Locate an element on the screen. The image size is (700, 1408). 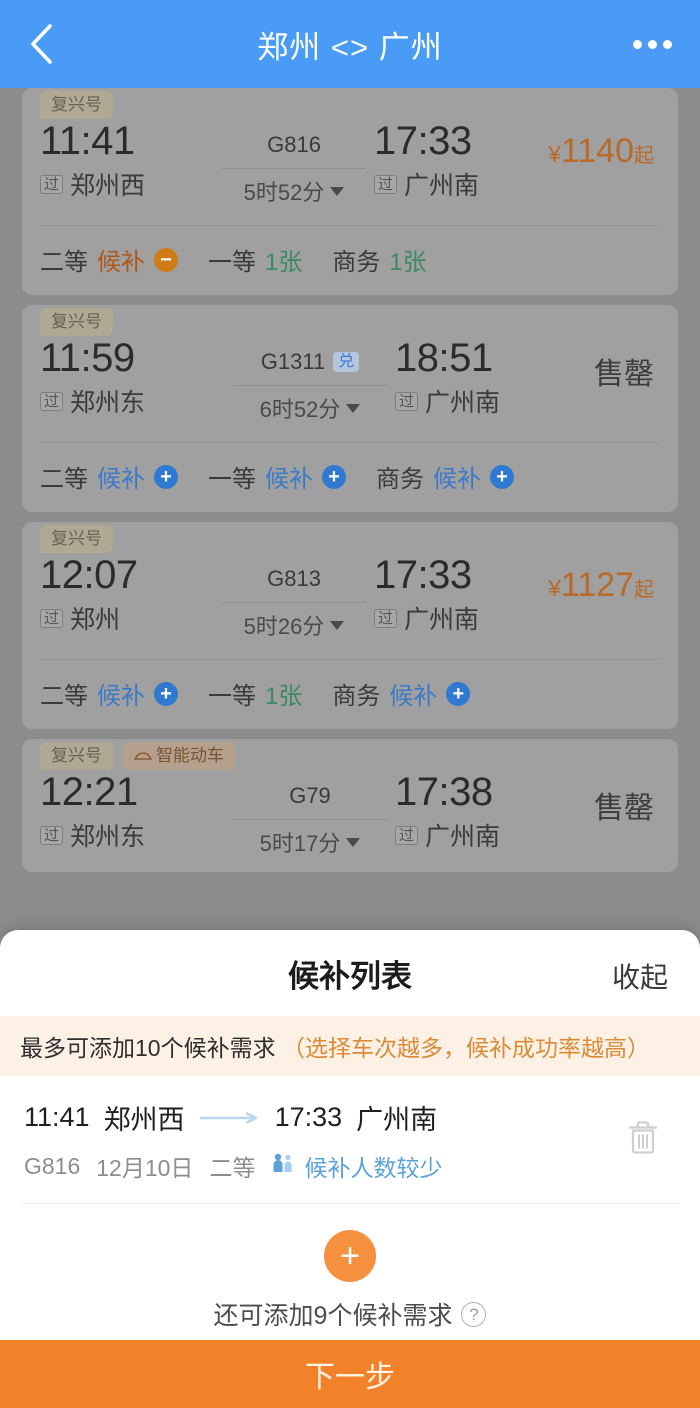
depart-station-row: 过郑州 is located at coordinates (127, 618).